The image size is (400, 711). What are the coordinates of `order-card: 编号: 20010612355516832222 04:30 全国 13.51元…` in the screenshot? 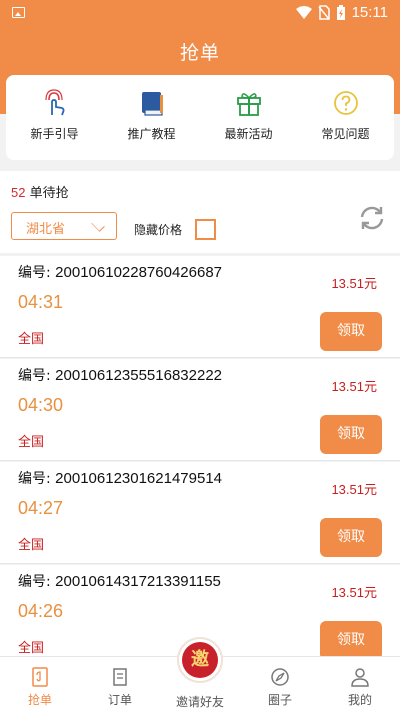 It's located at (200, 410).